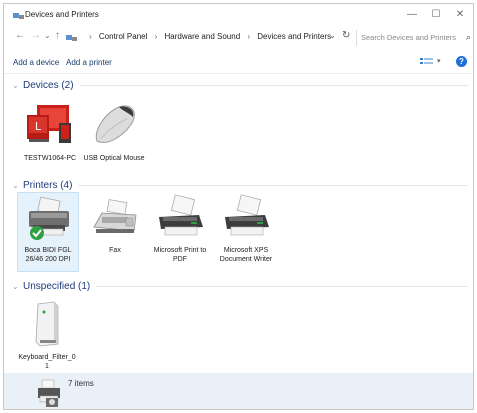 The height and width of the screenshot is (413, 477). I want to click on group-header-devices: ⌄ Devices (2), so click(240, 85).